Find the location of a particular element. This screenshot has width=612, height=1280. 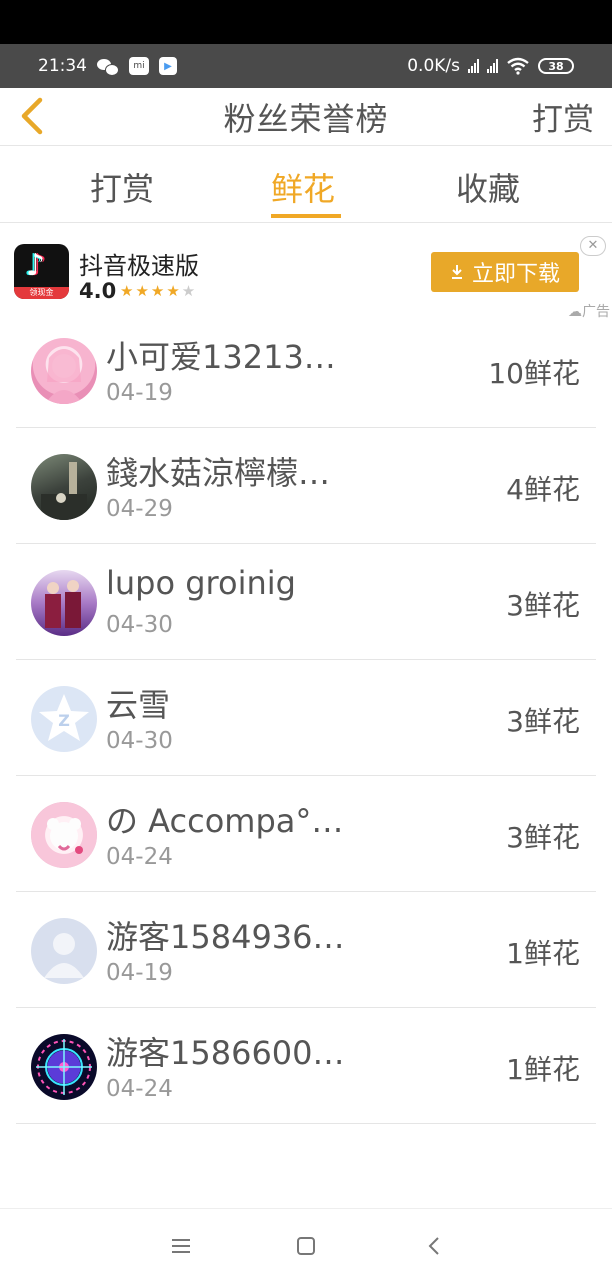

fan-name: 云雪 is located at coordinates (138, 705).